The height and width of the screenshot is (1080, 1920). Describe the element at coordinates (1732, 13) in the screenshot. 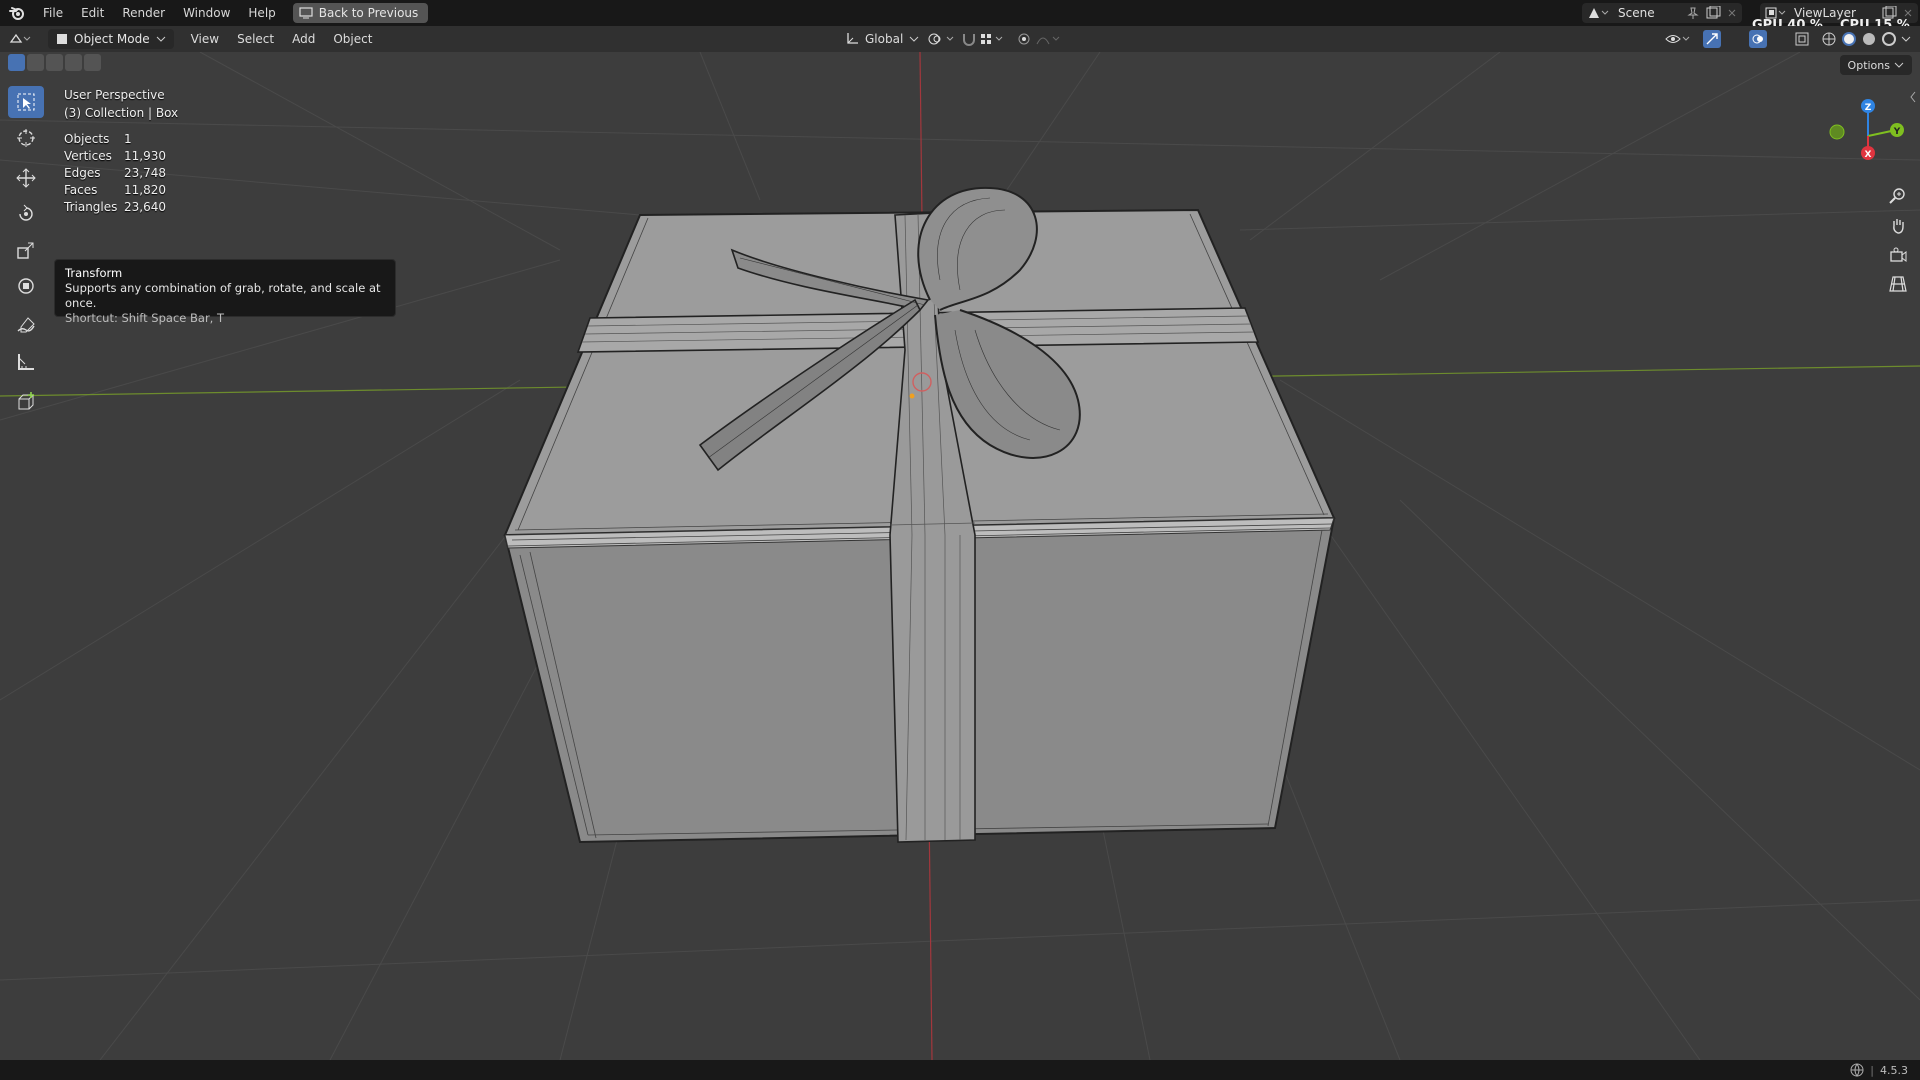

I see `close-icon` at that location.